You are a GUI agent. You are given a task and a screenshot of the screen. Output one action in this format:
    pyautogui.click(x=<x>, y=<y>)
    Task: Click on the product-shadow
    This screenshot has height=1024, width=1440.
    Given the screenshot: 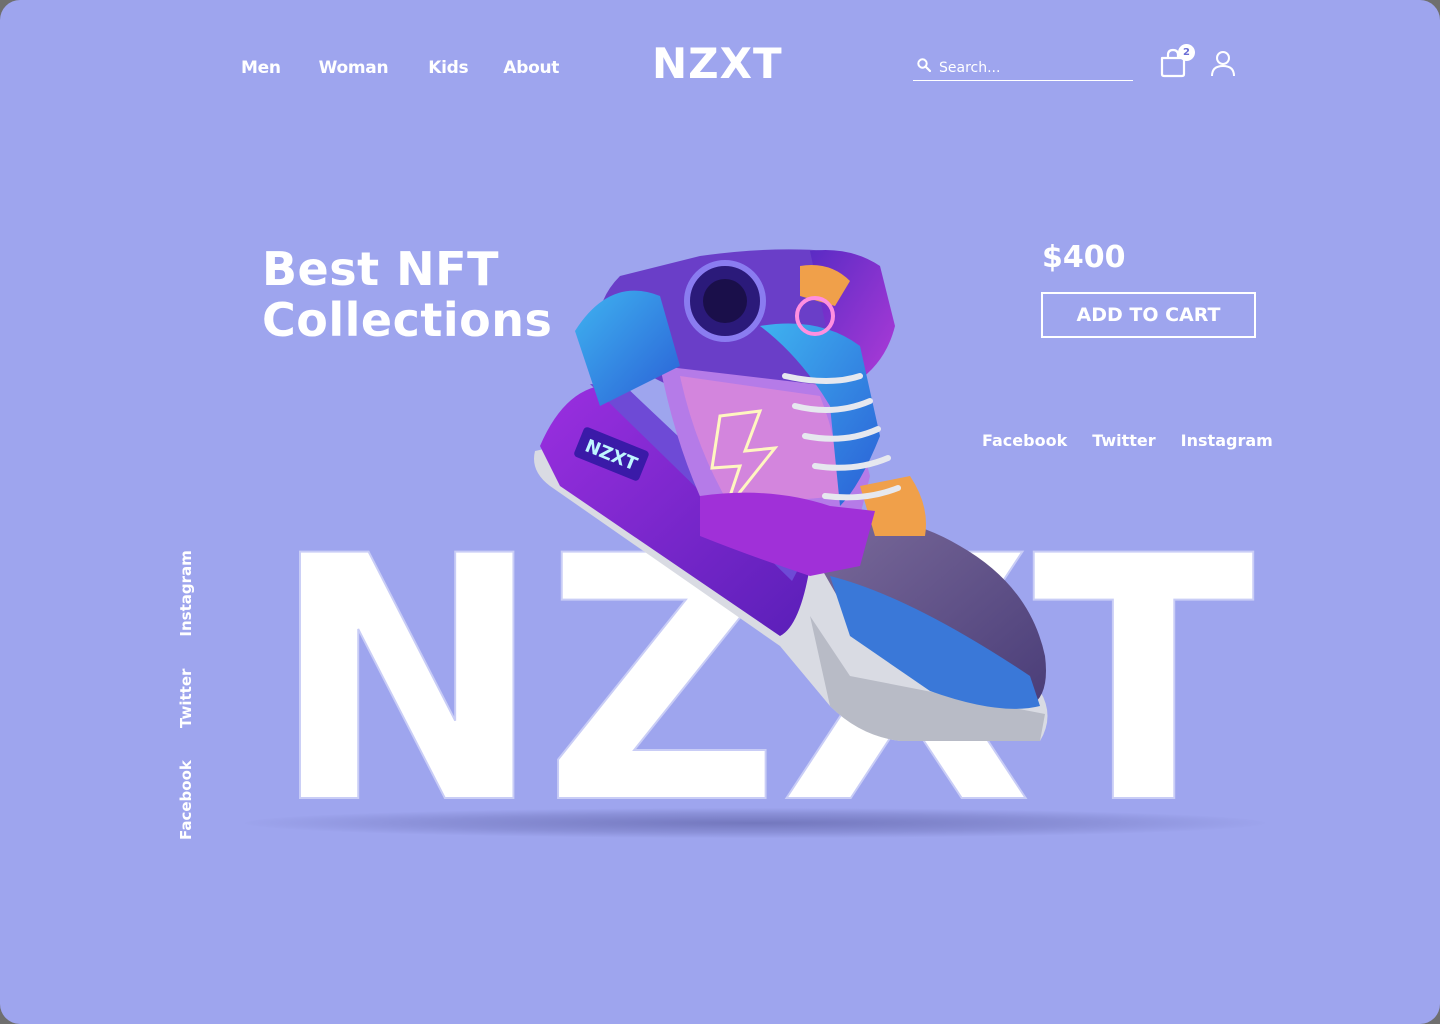 What is the action you would take?
    pyautogui.click(x=755, y=823)
    